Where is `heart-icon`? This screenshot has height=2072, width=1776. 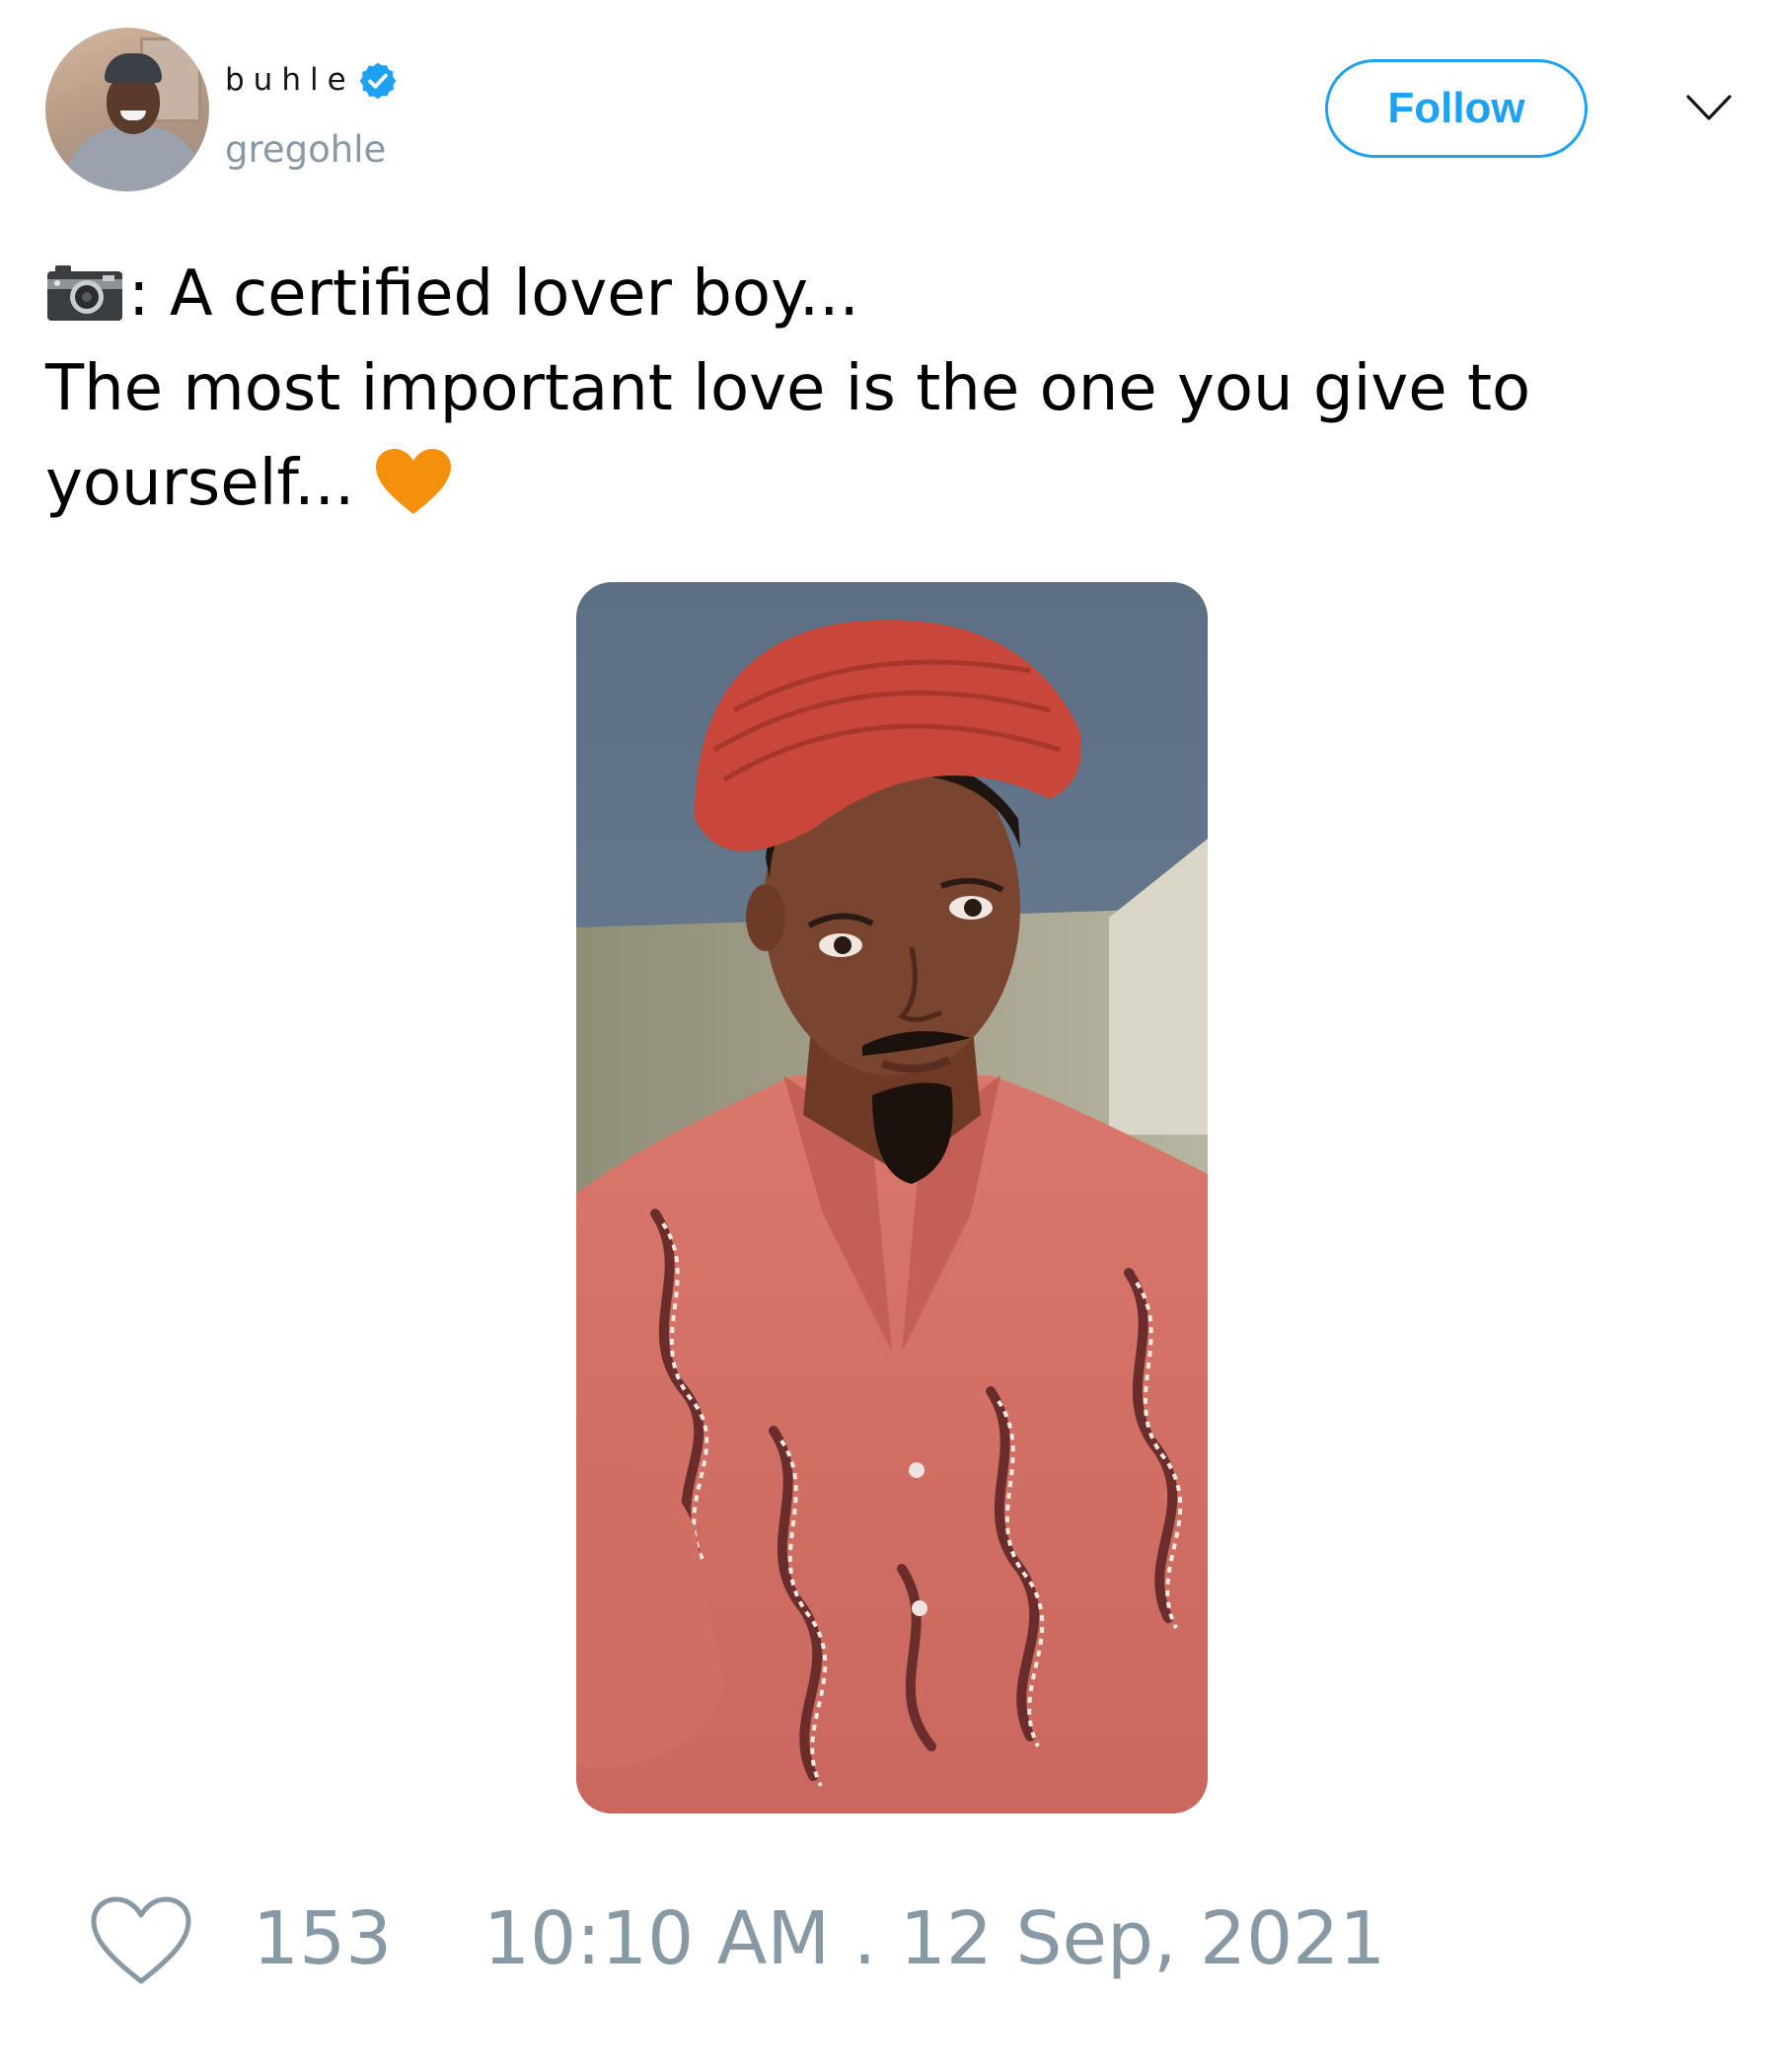 heart-icon is located at coordinates (141, 1941).